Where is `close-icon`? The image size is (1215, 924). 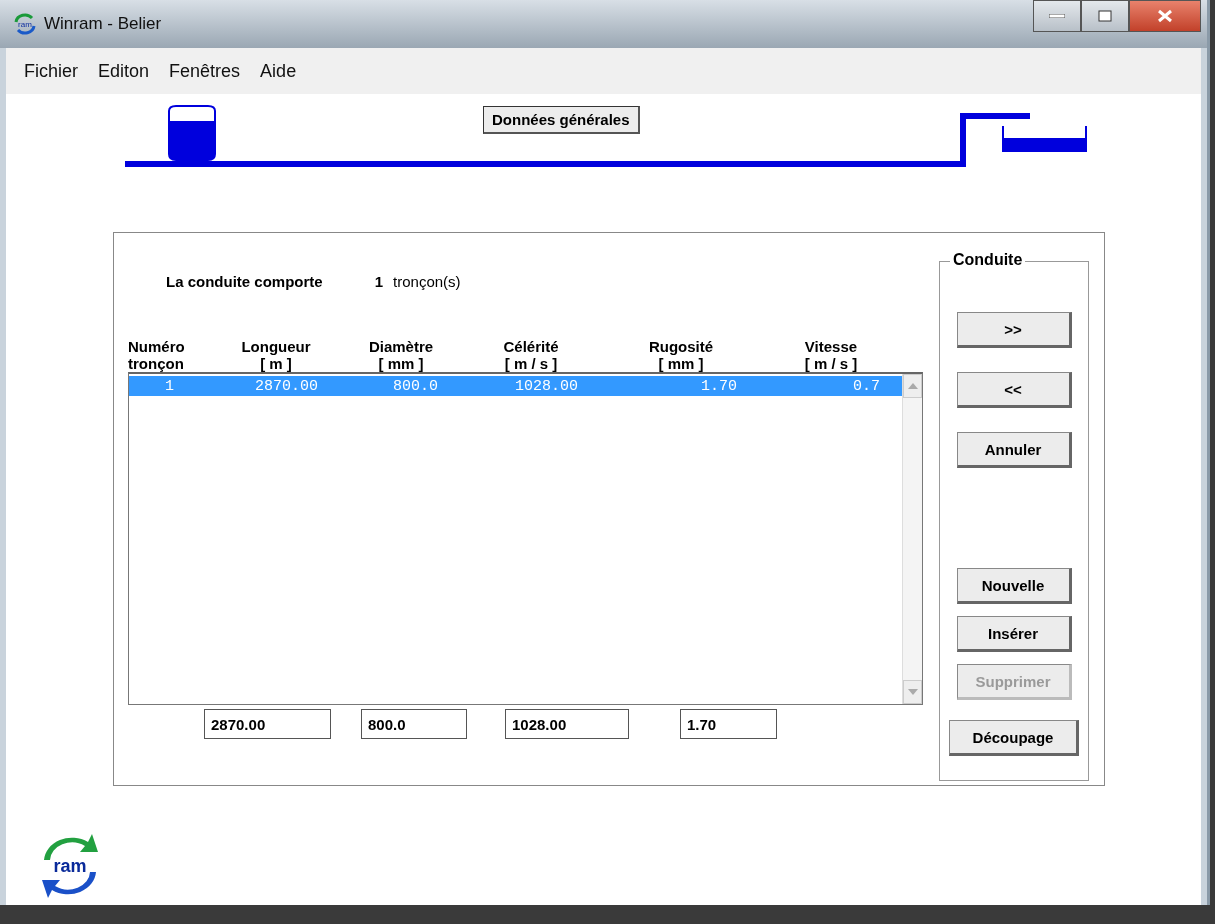
close-icon is located at coordinates (1165, 16).